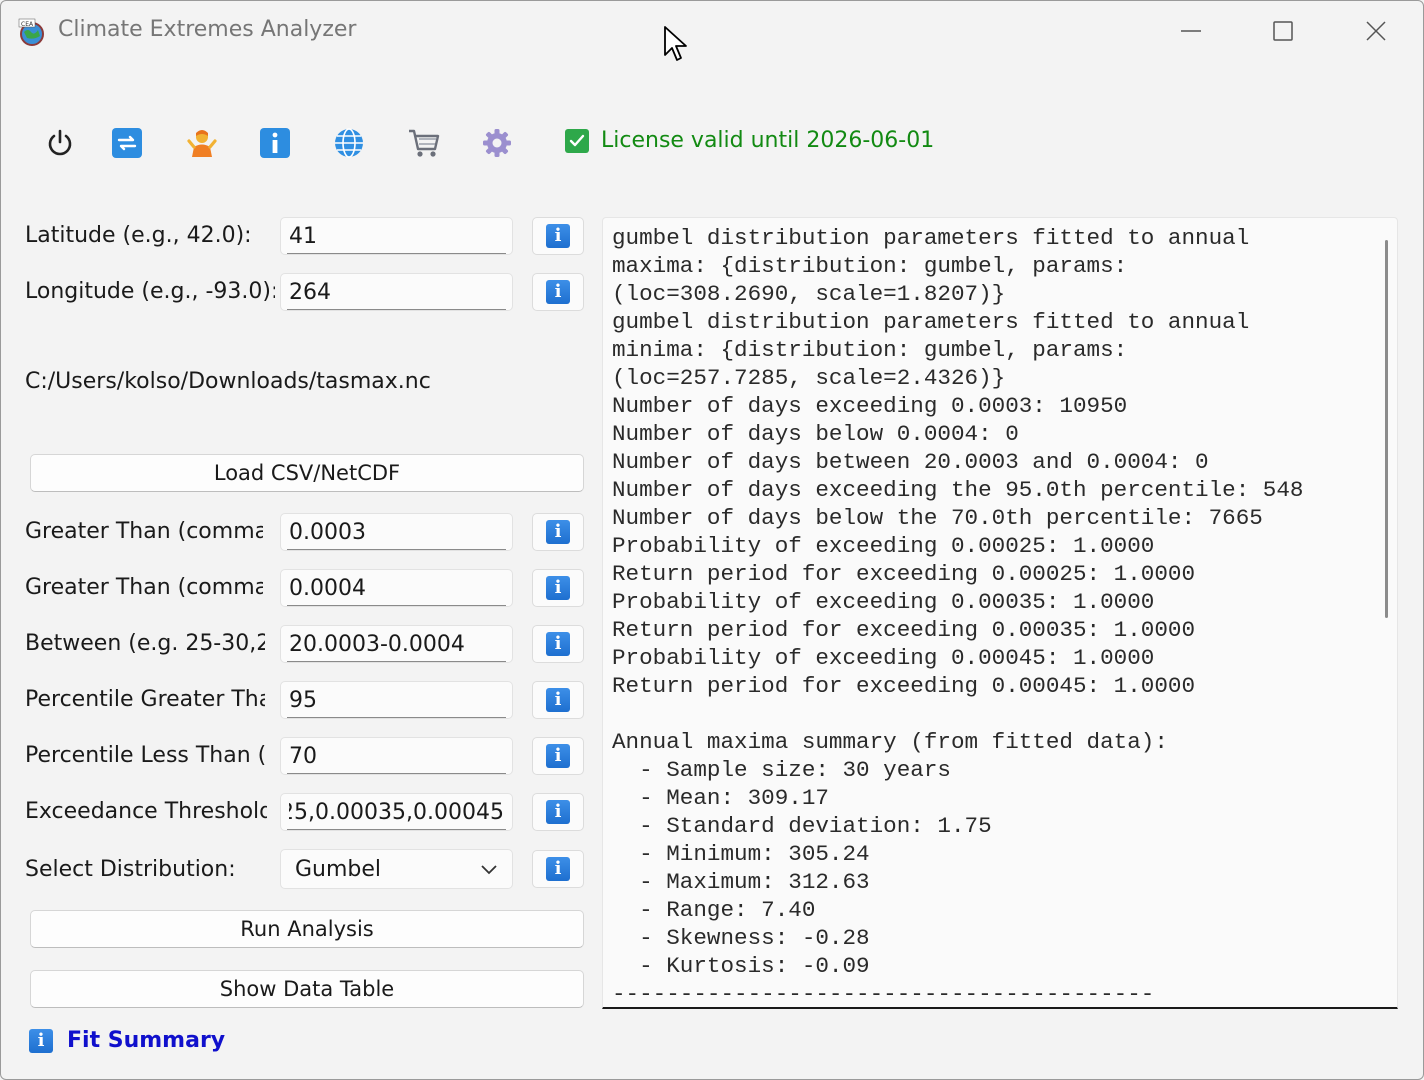 The image size is (1424, 1080). Describe the element at coordinates (424, 143) in the screenshot. I see `cart-icon` at that location.